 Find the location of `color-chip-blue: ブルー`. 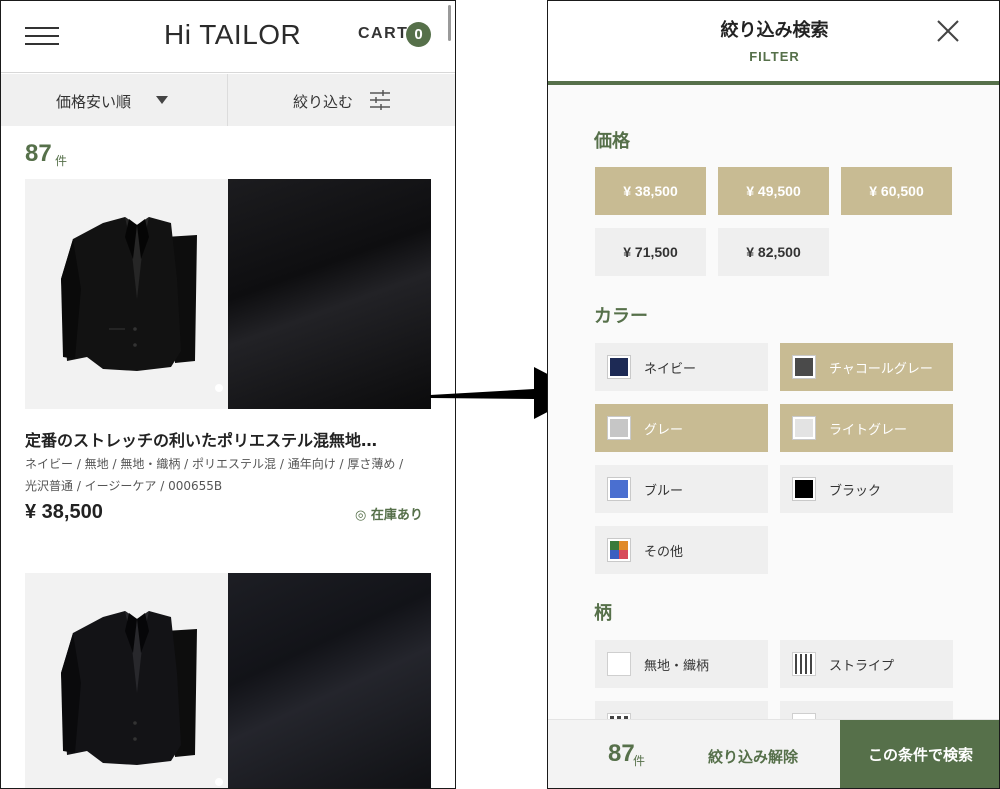

color-chip-blue: ブルー is located at coordinates (681, 489).